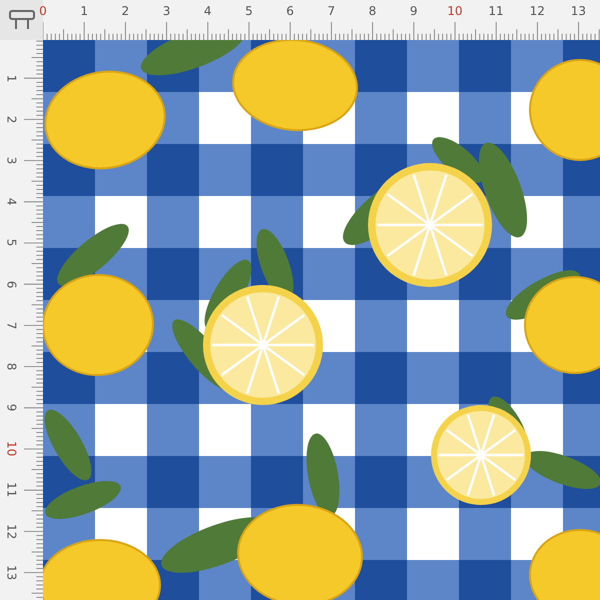 This screenshot has width=600, height=600. I want to click on clip-icon, so click(22, 20).